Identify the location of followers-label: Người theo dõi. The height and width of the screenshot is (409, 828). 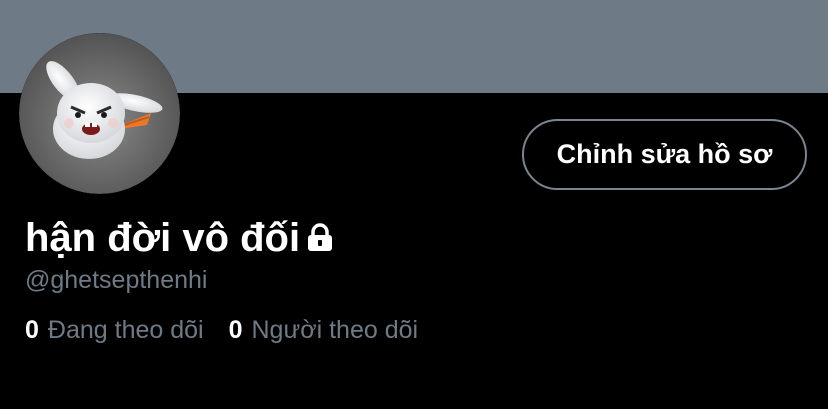
(335, 330).